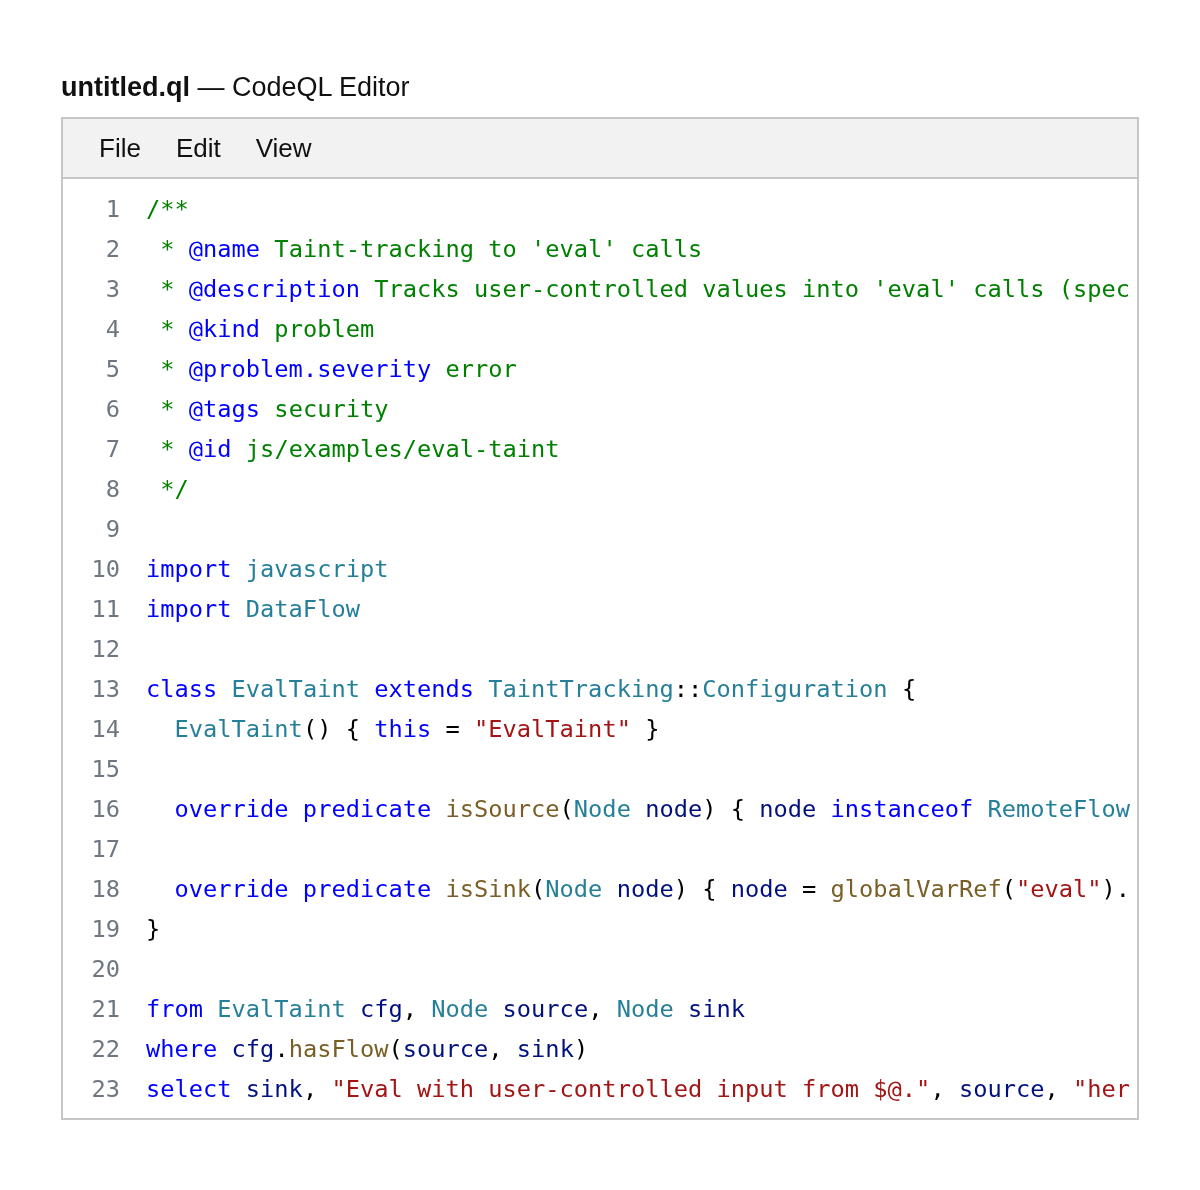 This screenshot has width=1200, height=1190. Describe the element at coordinates (105, 1089) in the screenshot. I see `line-number: 23` at that location.